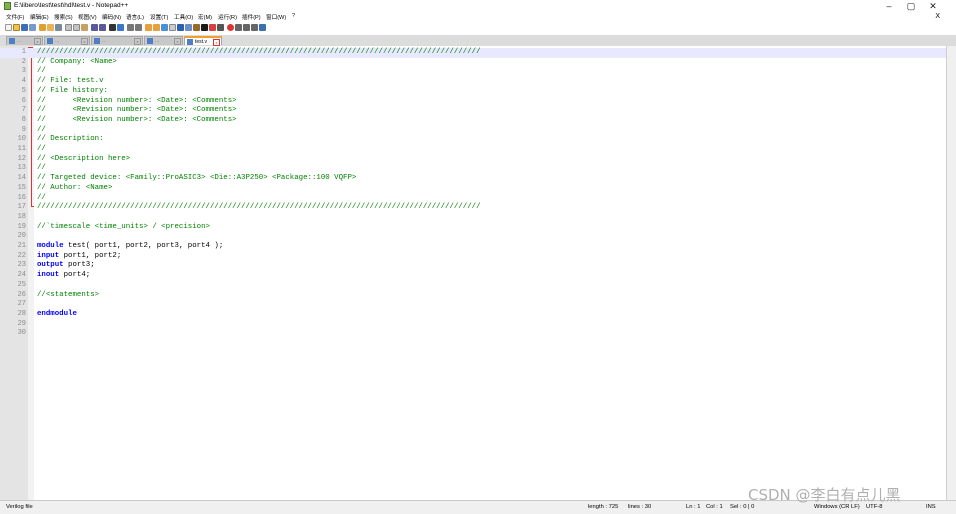 This screenshot has height=514, width=956. I want to click on tab-file-1: ... x, so click(24, 40).